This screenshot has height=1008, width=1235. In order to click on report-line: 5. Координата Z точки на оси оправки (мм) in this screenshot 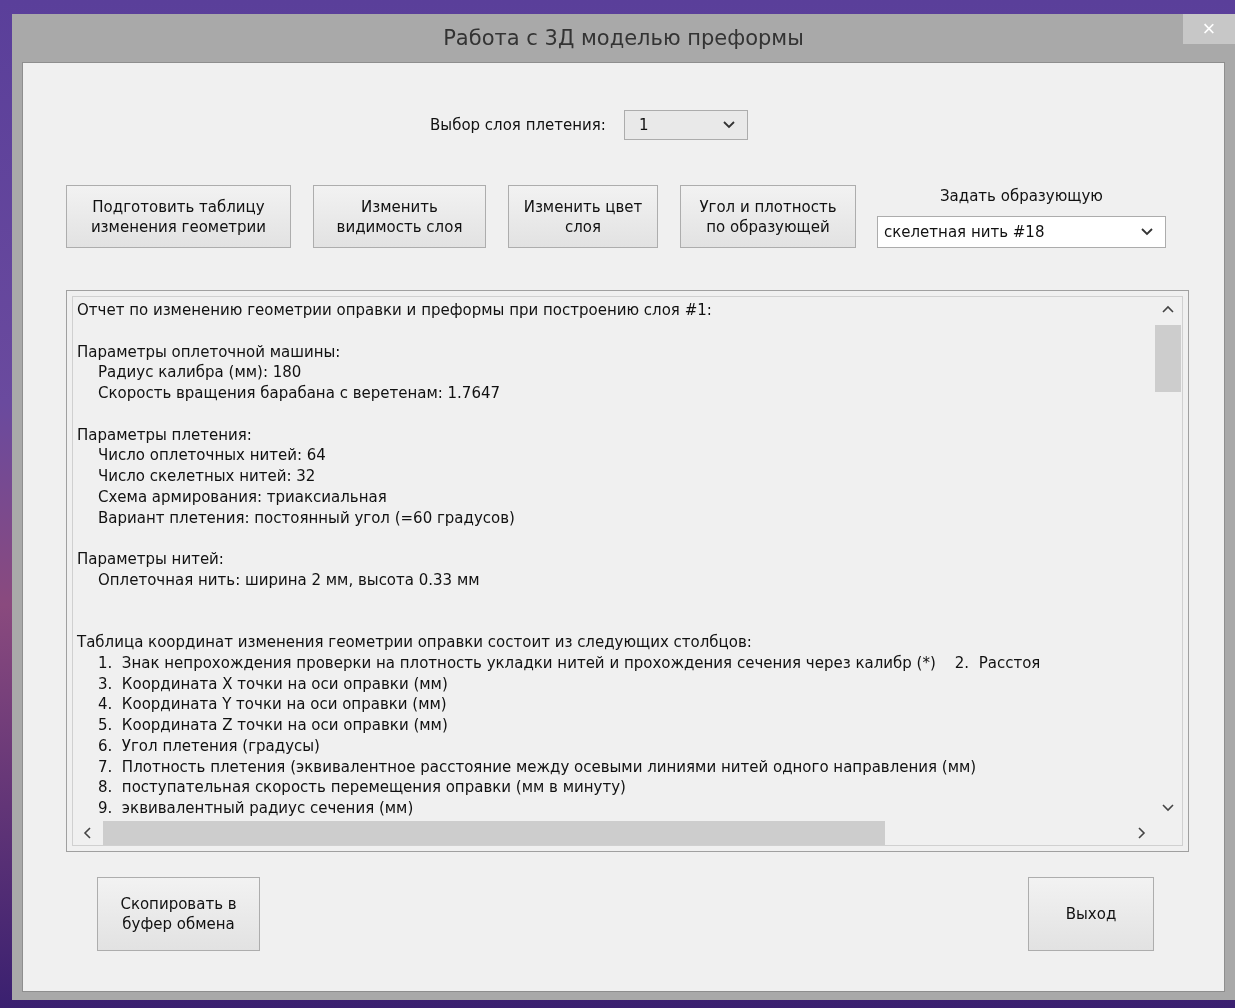, I will do `click(273, 725)`.